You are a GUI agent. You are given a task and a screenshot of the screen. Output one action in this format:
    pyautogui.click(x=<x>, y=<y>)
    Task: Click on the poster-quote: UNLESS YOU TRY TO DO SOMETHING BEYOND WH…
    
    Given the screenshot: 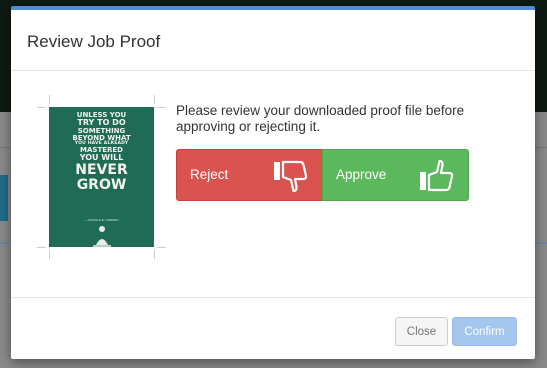 What is the action you would take?
    pyautogui.click(x=101, y=152)
    